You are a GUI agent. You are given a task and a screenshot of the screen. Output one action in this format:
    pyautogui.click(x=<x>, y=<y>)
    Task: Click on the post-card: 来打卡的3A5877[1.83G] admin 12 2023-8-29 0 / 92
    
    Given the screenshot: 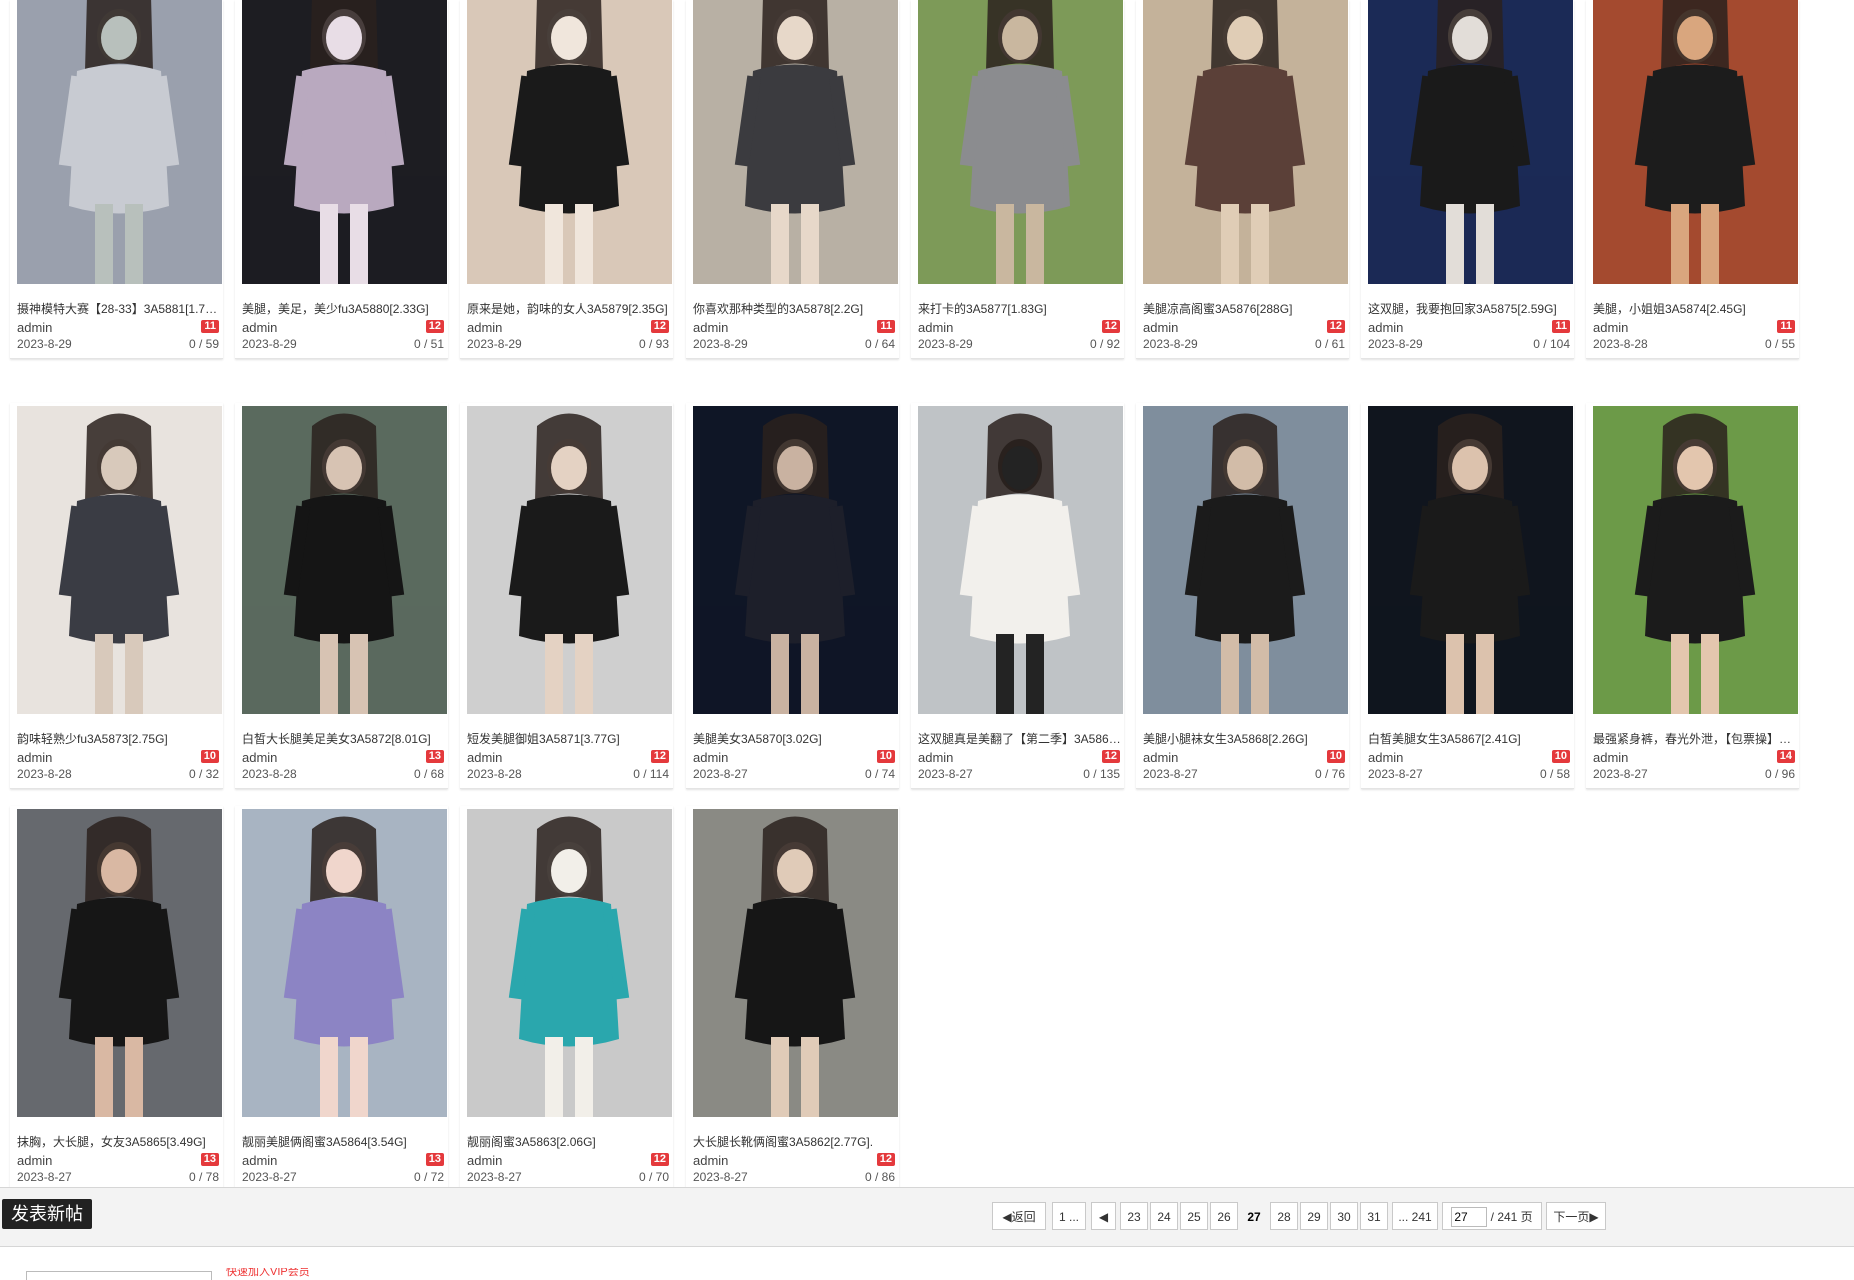 What is the action you would take?
    pyautogui.click(x=1017, y=179)
    